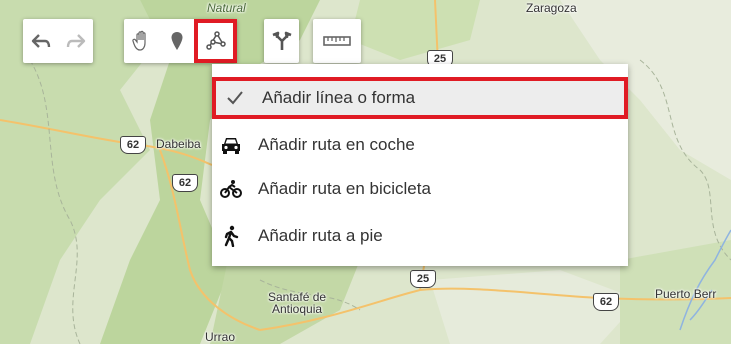 Image resolution: width=731 pixels, height=344 pixels. What do you see at coordinates (138, 40) in the screenshot?
I see `hand-icon` at bounding box center [138, 40].